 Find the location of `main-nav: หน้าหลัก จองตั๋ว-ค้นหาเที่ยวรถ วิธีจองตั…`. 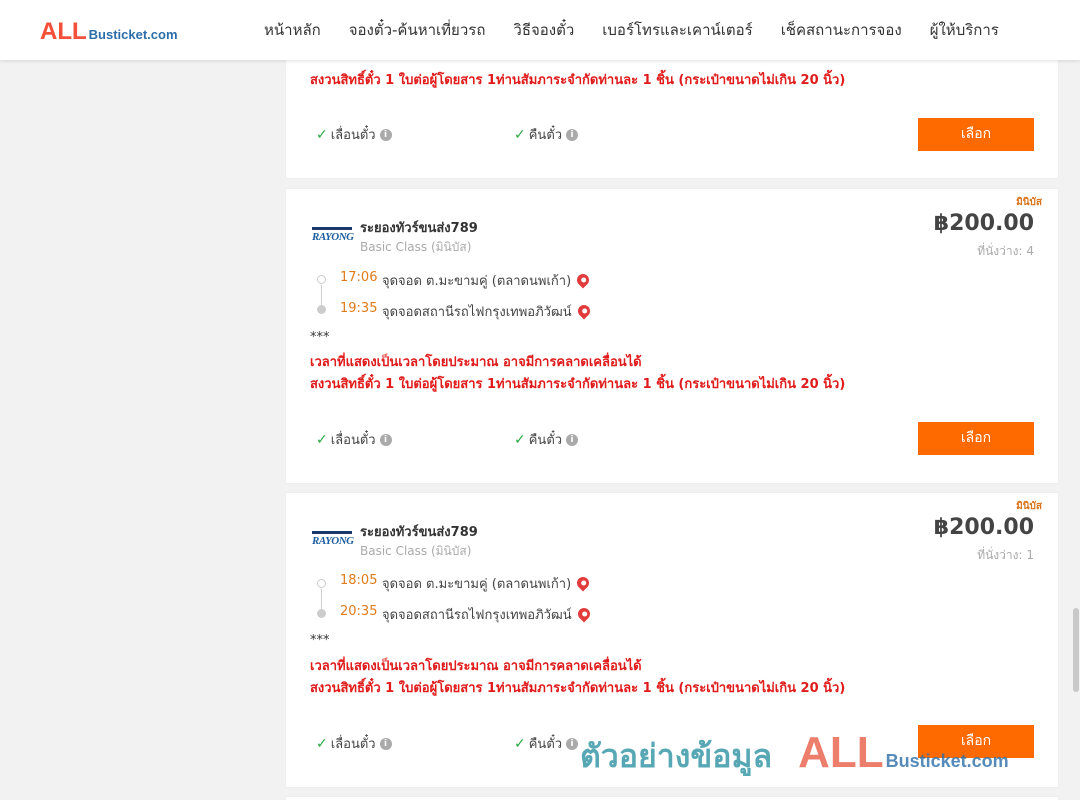

main-nav: หน้าหลัก จองตั๋ว-ค้นหาเที่ยวรถ วิธีจองตั… is located at coordinates (631, 30).